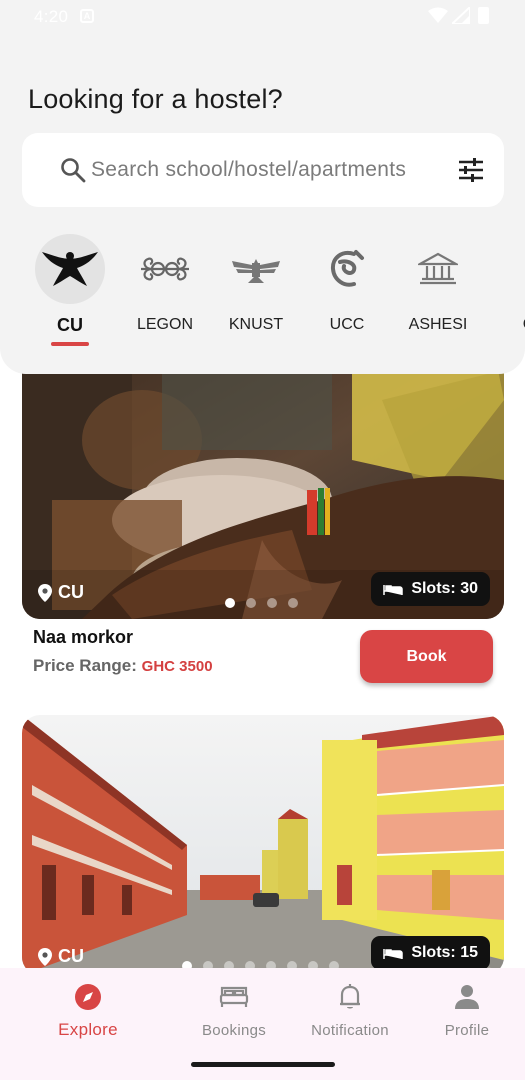 This screenshot has width=525, height=1080. Describe the element at coordinates (234, 1030) in the screenshot. I see `nav-label: Bookings` at that location.